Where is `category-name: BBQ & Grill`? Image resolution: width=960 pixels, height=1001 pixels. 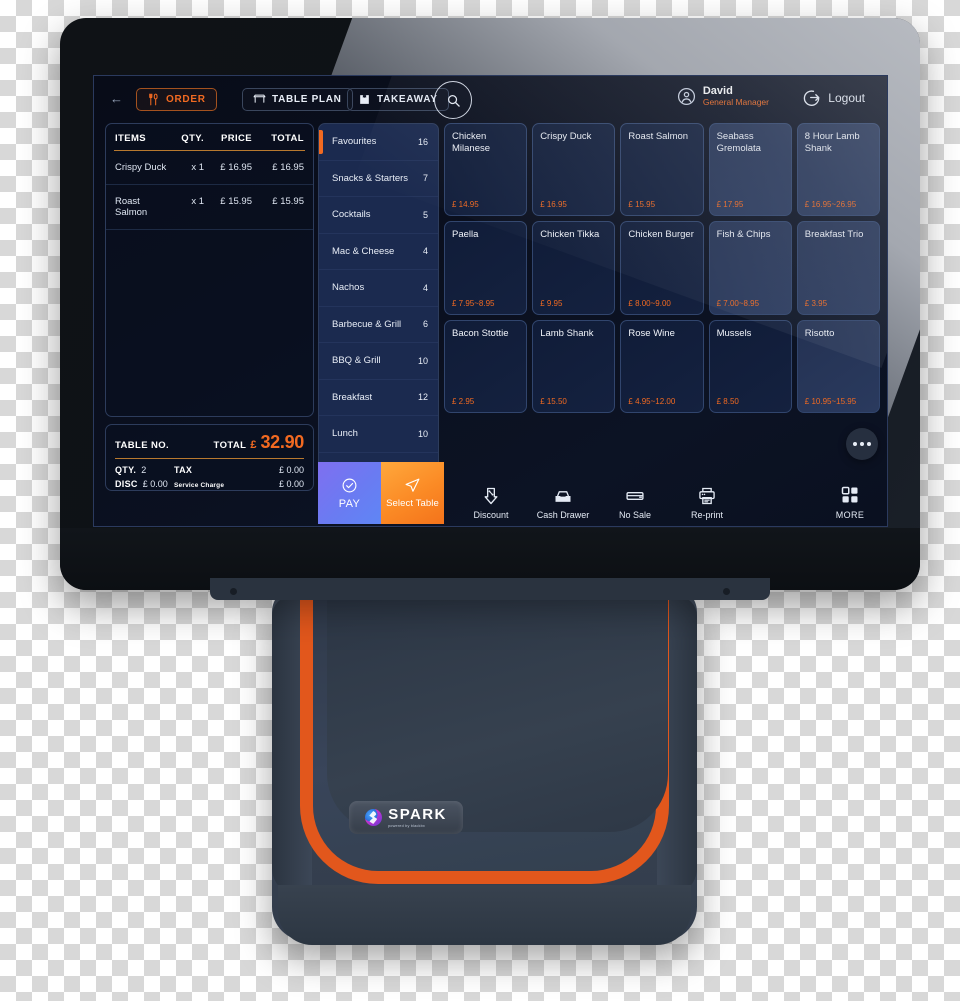 category-name: BBQ & Grill is located at coordinates (356, 361).